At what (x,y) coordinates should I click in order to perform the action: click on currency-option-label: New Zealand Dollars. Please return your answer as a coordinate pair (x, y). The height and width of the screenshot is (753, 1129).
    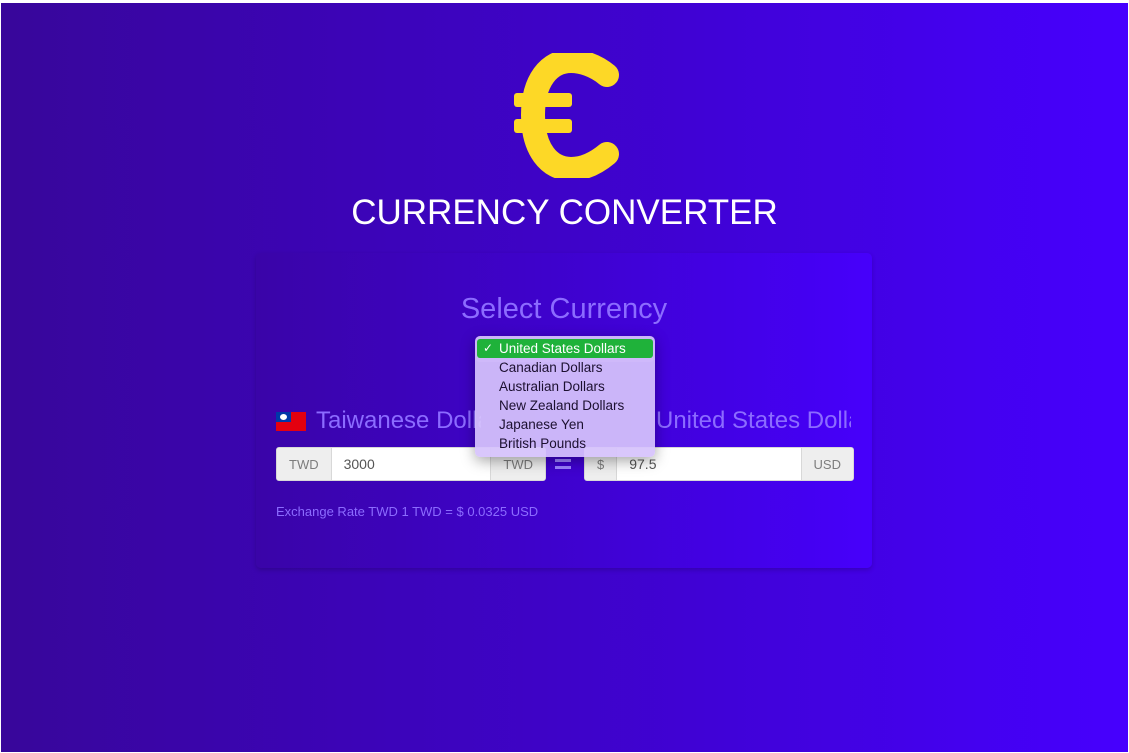
    Looking at the image, I should click on (562, 405).